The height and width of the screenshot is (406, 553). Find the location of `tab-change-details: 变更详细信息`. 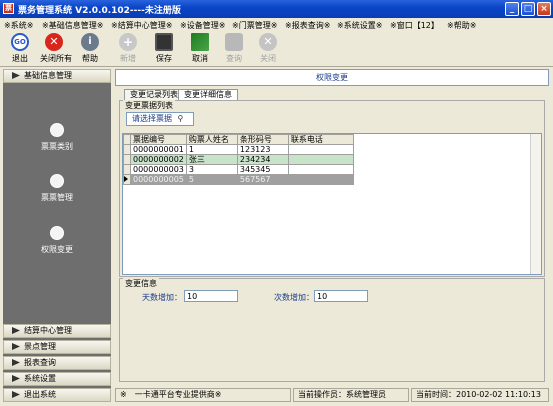

tab-change-details: 变更详细信息 is located at coordinates (208, 94).